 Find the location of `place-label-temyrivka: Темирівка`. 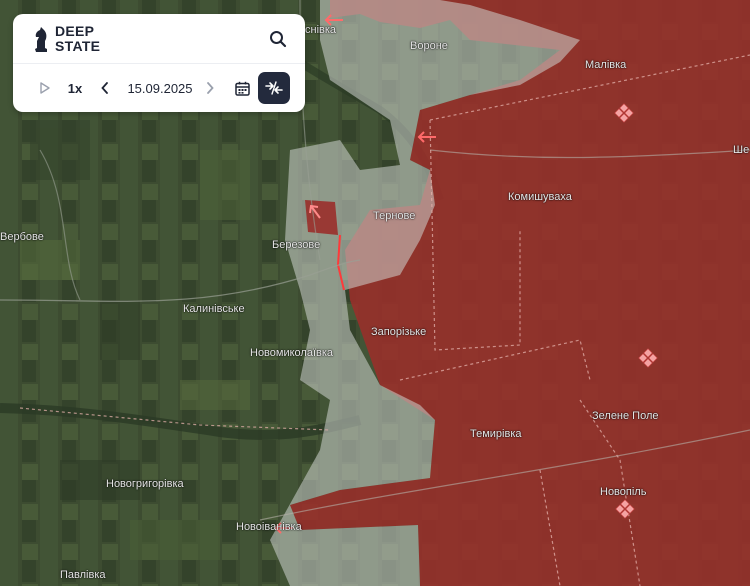

place-label-temyrivka: Темирівка is located at coordinates (496, 434).